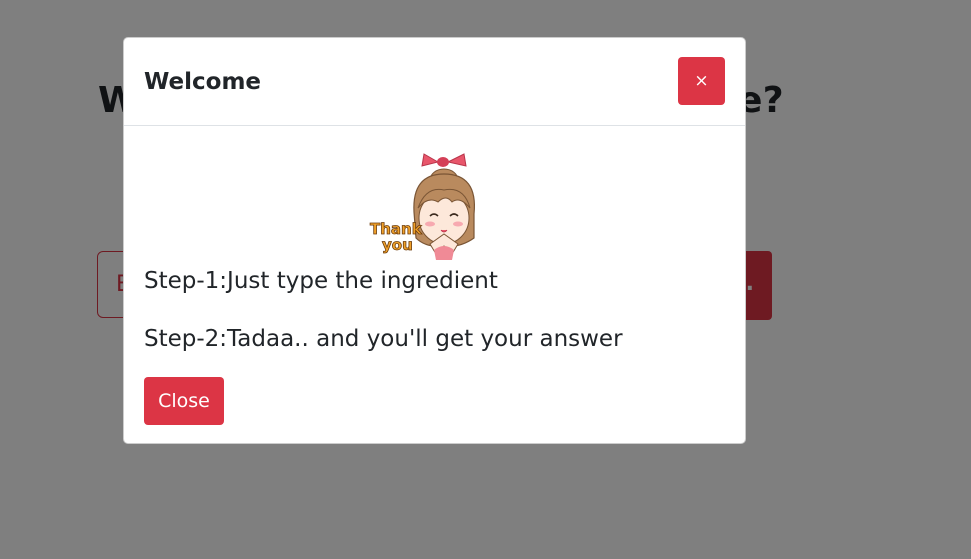 This screenshot has height=559, width=971. I want to click on thank-you-sticker: Thank you, so click(423, 206).